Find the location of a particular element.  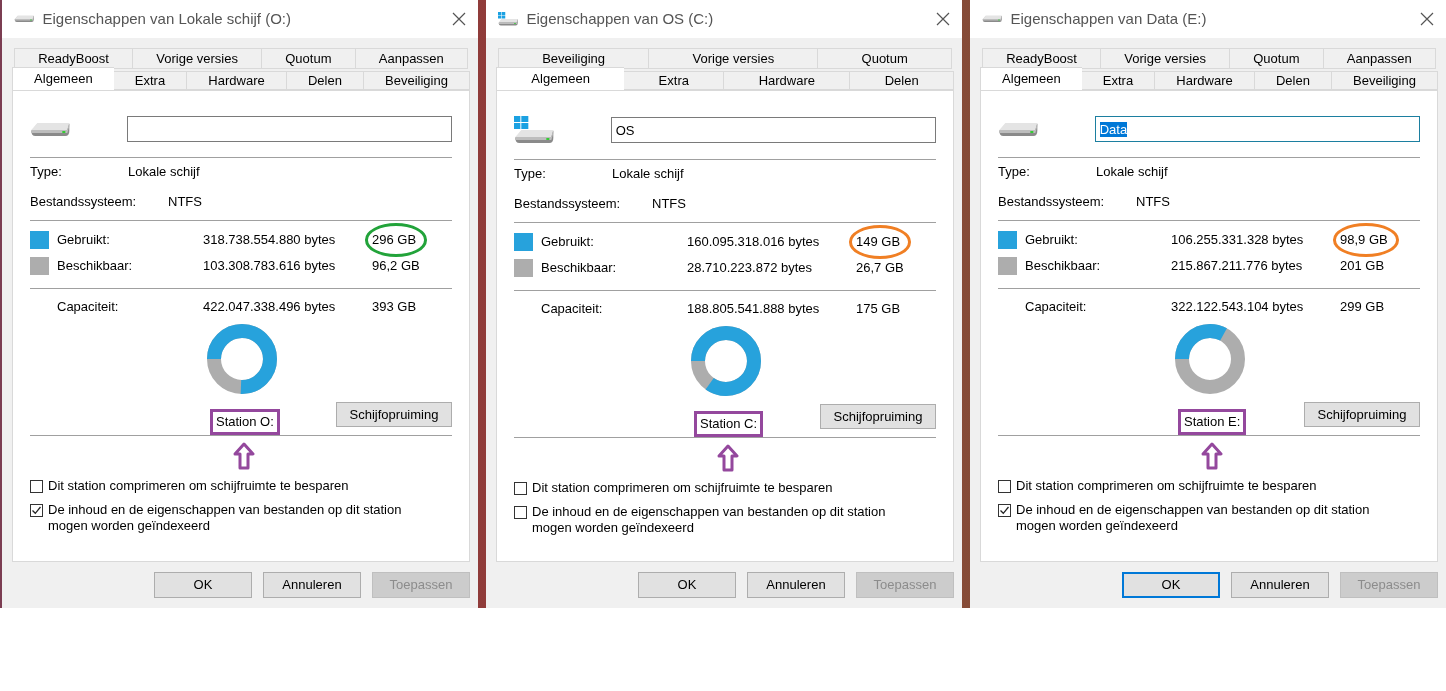

byte-count: 215.867.211.776 bytes is located at coordinates (1237, 266).